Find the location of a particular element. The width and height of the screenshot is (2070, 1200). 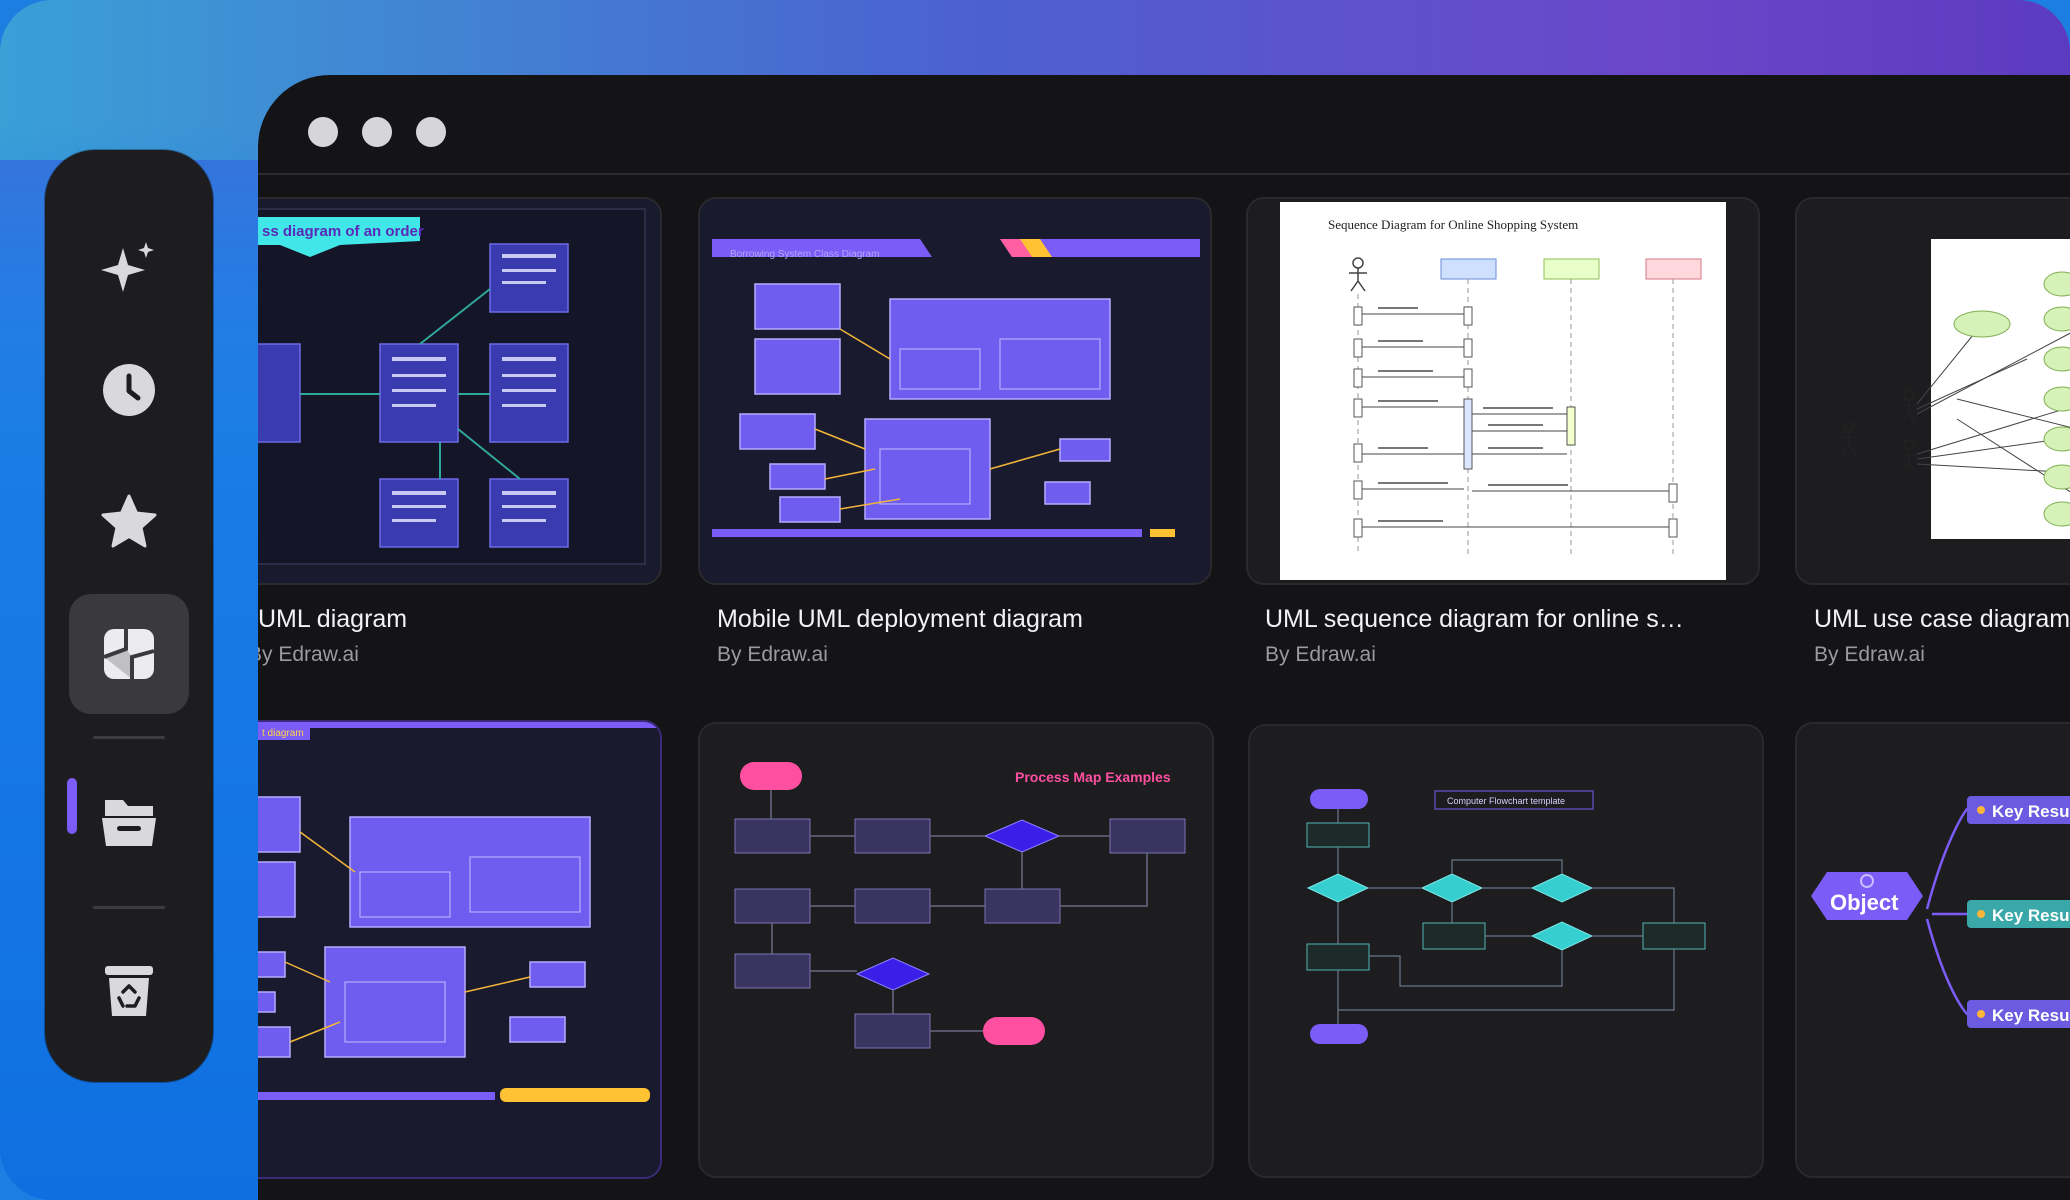

template-card-2: Borrowing System Class Diagram is located at coordinates (955, 391).